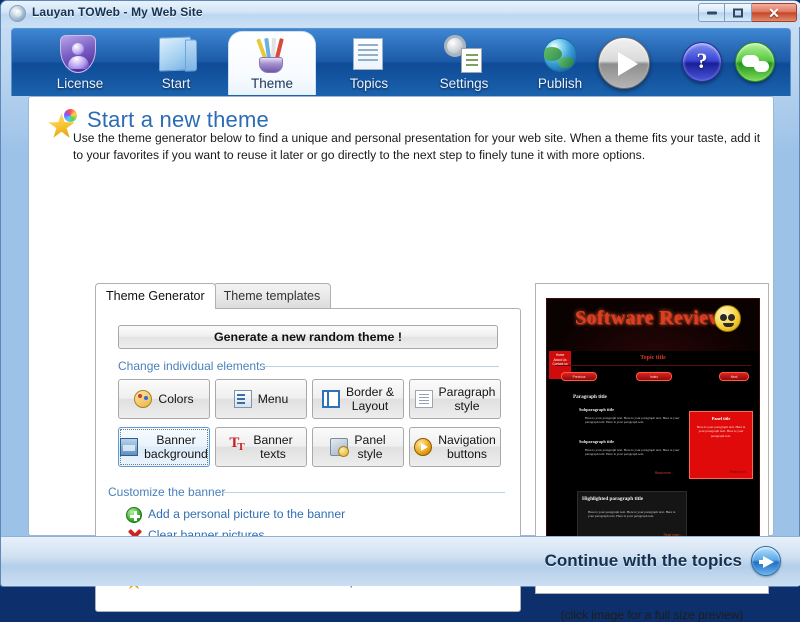 The height and width of the screenshot is (622, 800). Describe the element at coordinates (464, 83) in the screenshot. I see `nav-label-settings: Settings` at that location.